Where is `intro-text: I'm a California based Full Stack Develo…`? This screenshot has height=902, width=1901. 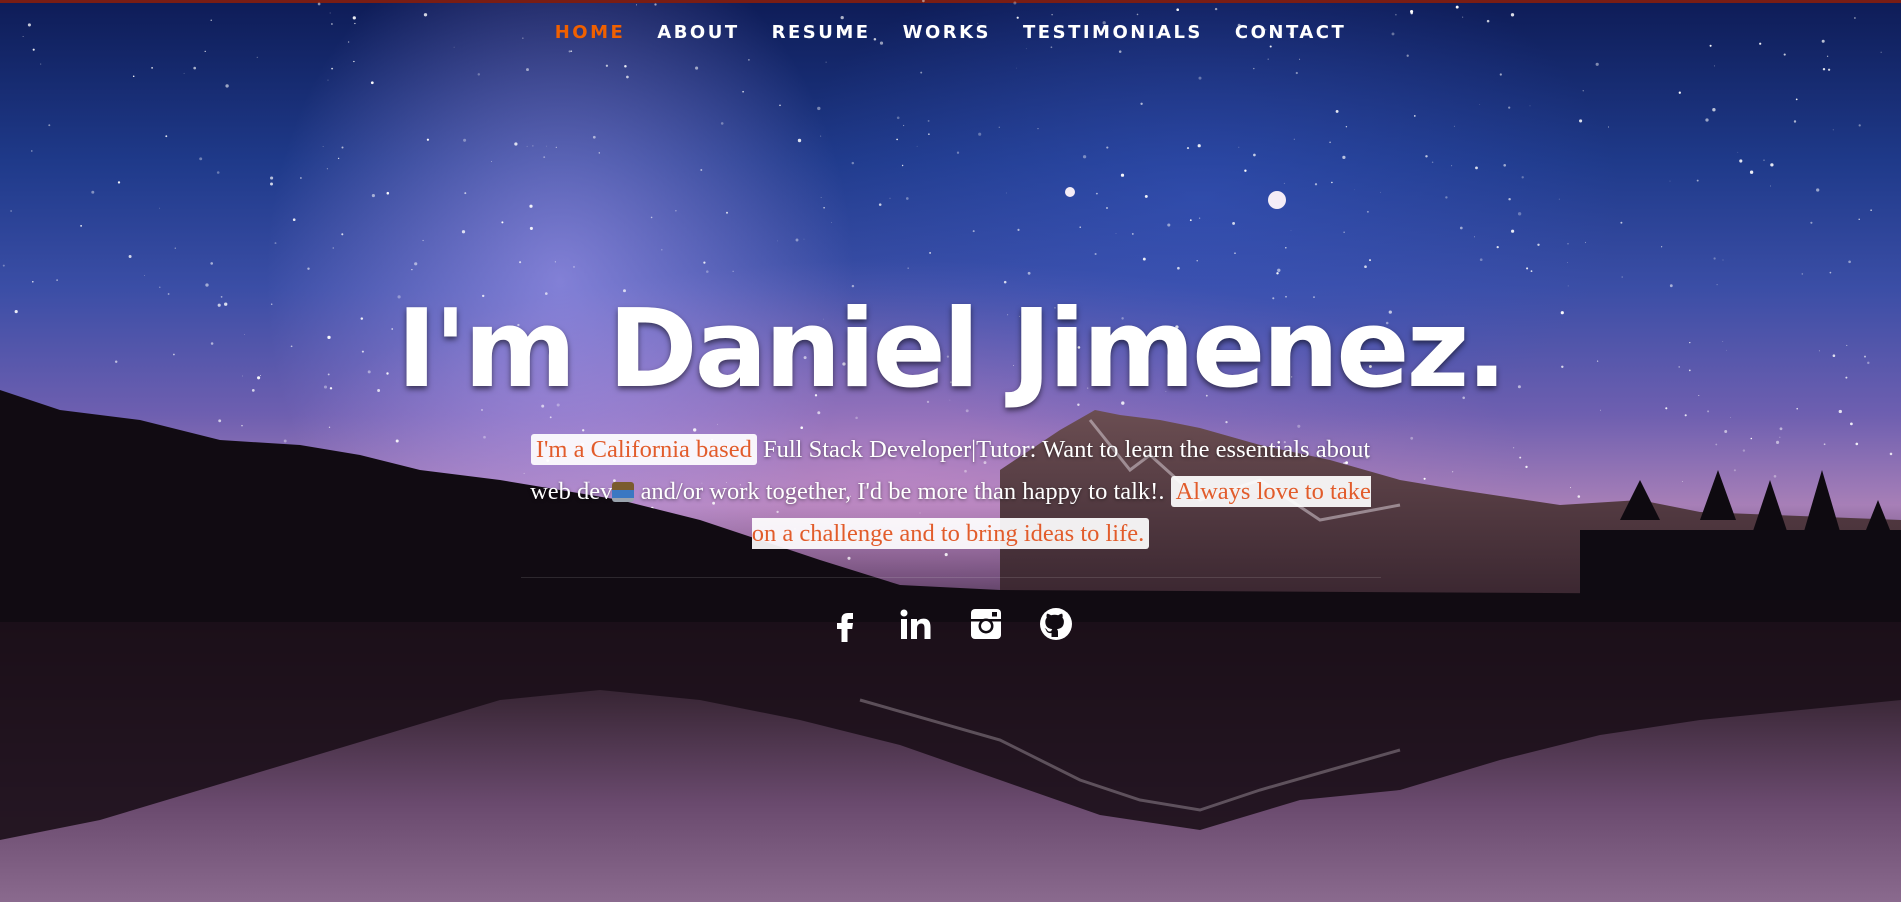 intro-text: I'm a California based Full Stack Develo… is located at coordinates (951, 492).